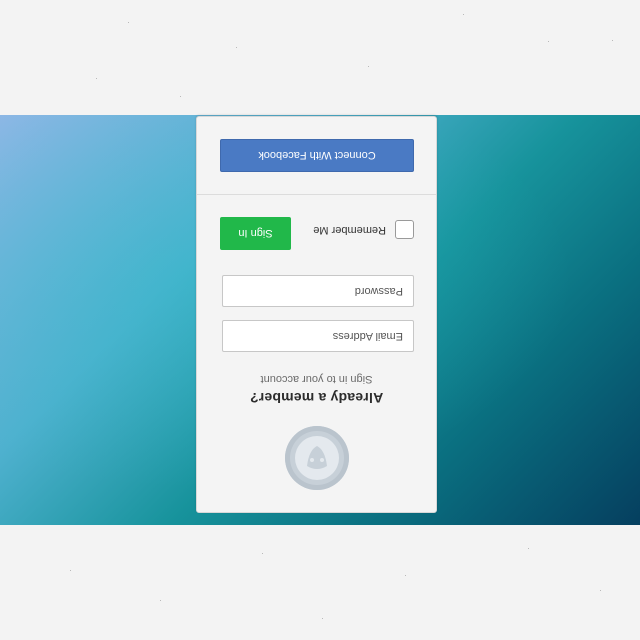  Describe the element at coordinates (255, 233) in the screenshot. I see `sign-in-button: Sign In` at that location.